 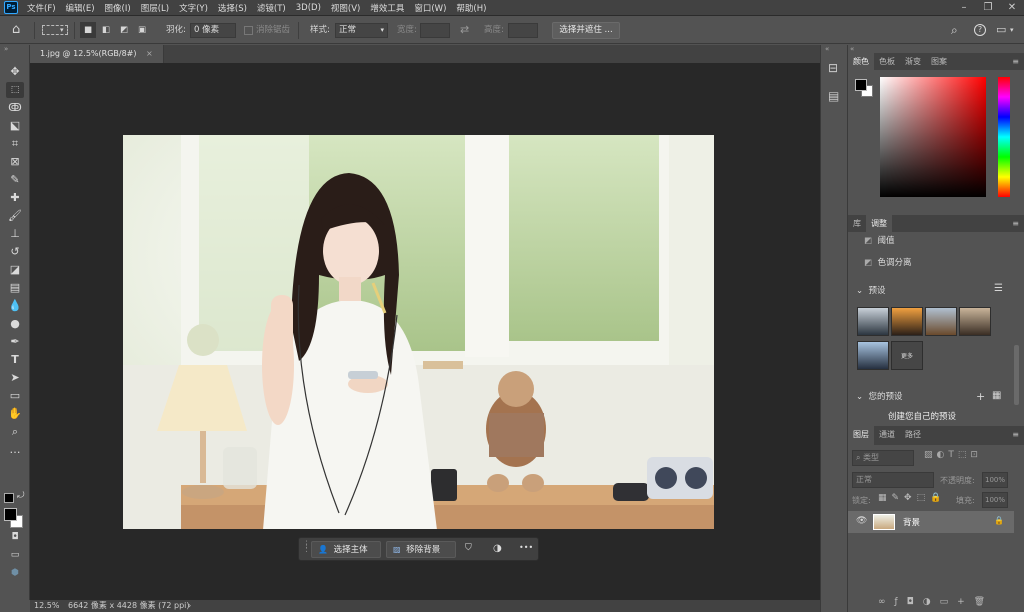 What do you see at coordinates (306, 547) in the screenshot?
I see `drag-handle-icon: ⋮ ⋮` at bounding box center [306, 547].